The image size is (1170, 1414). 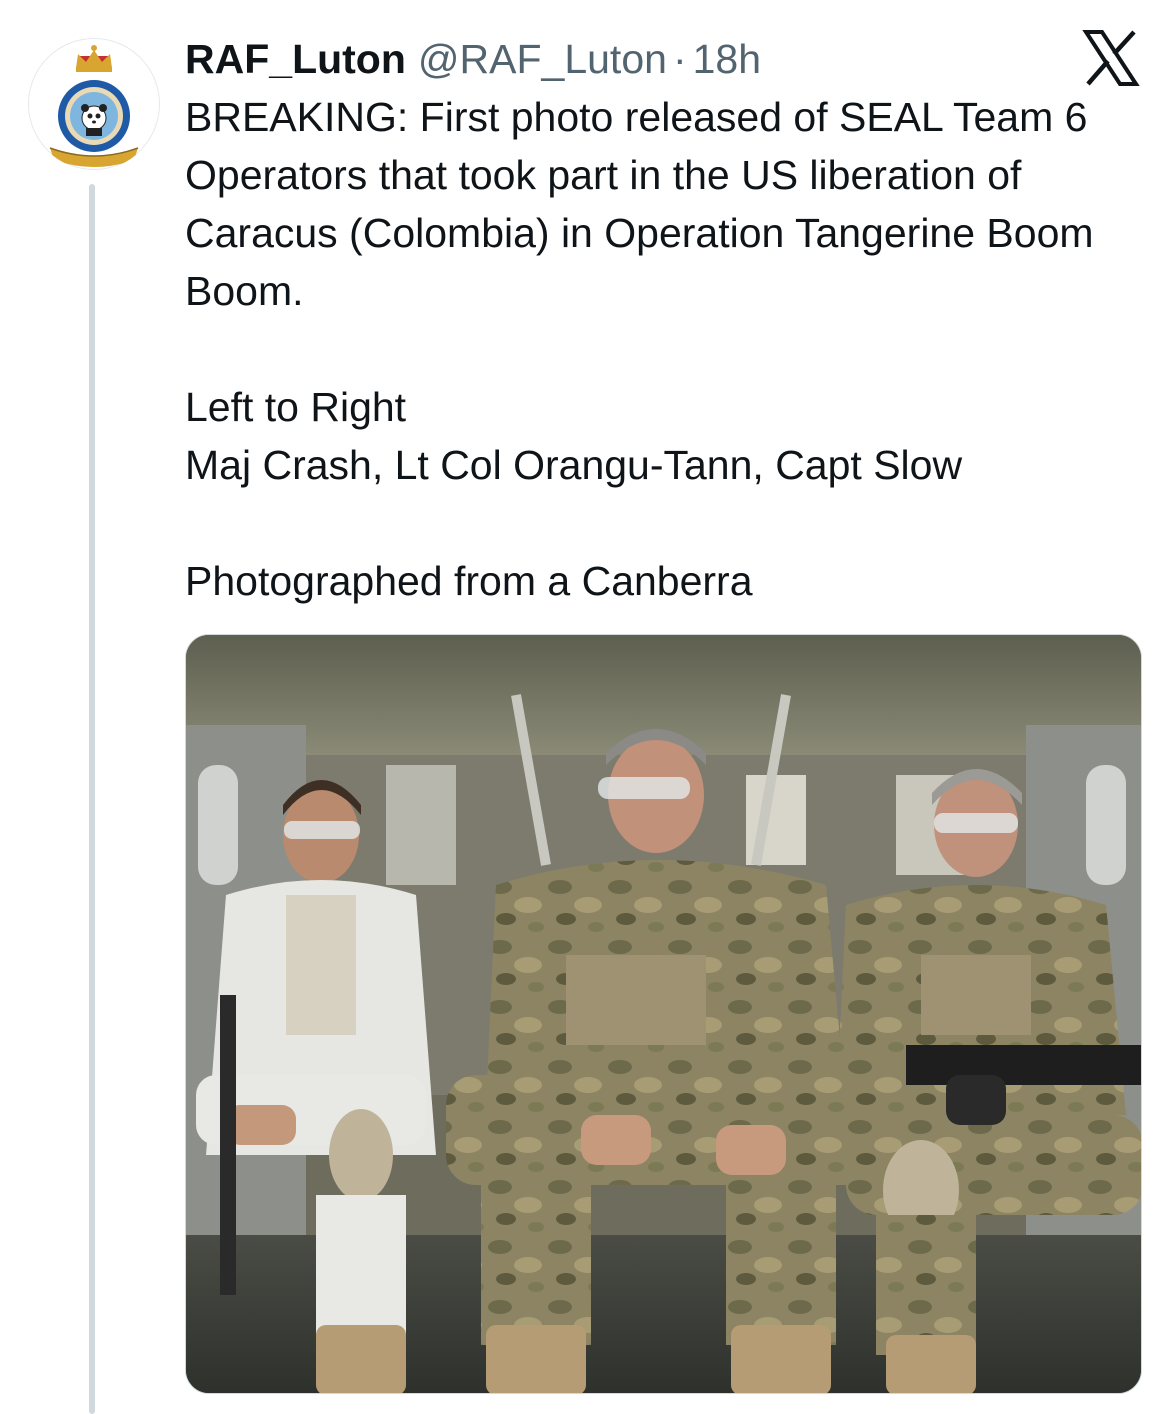 I want to click on user-handle: @RAF_Luton, so click(x=542, y=59).